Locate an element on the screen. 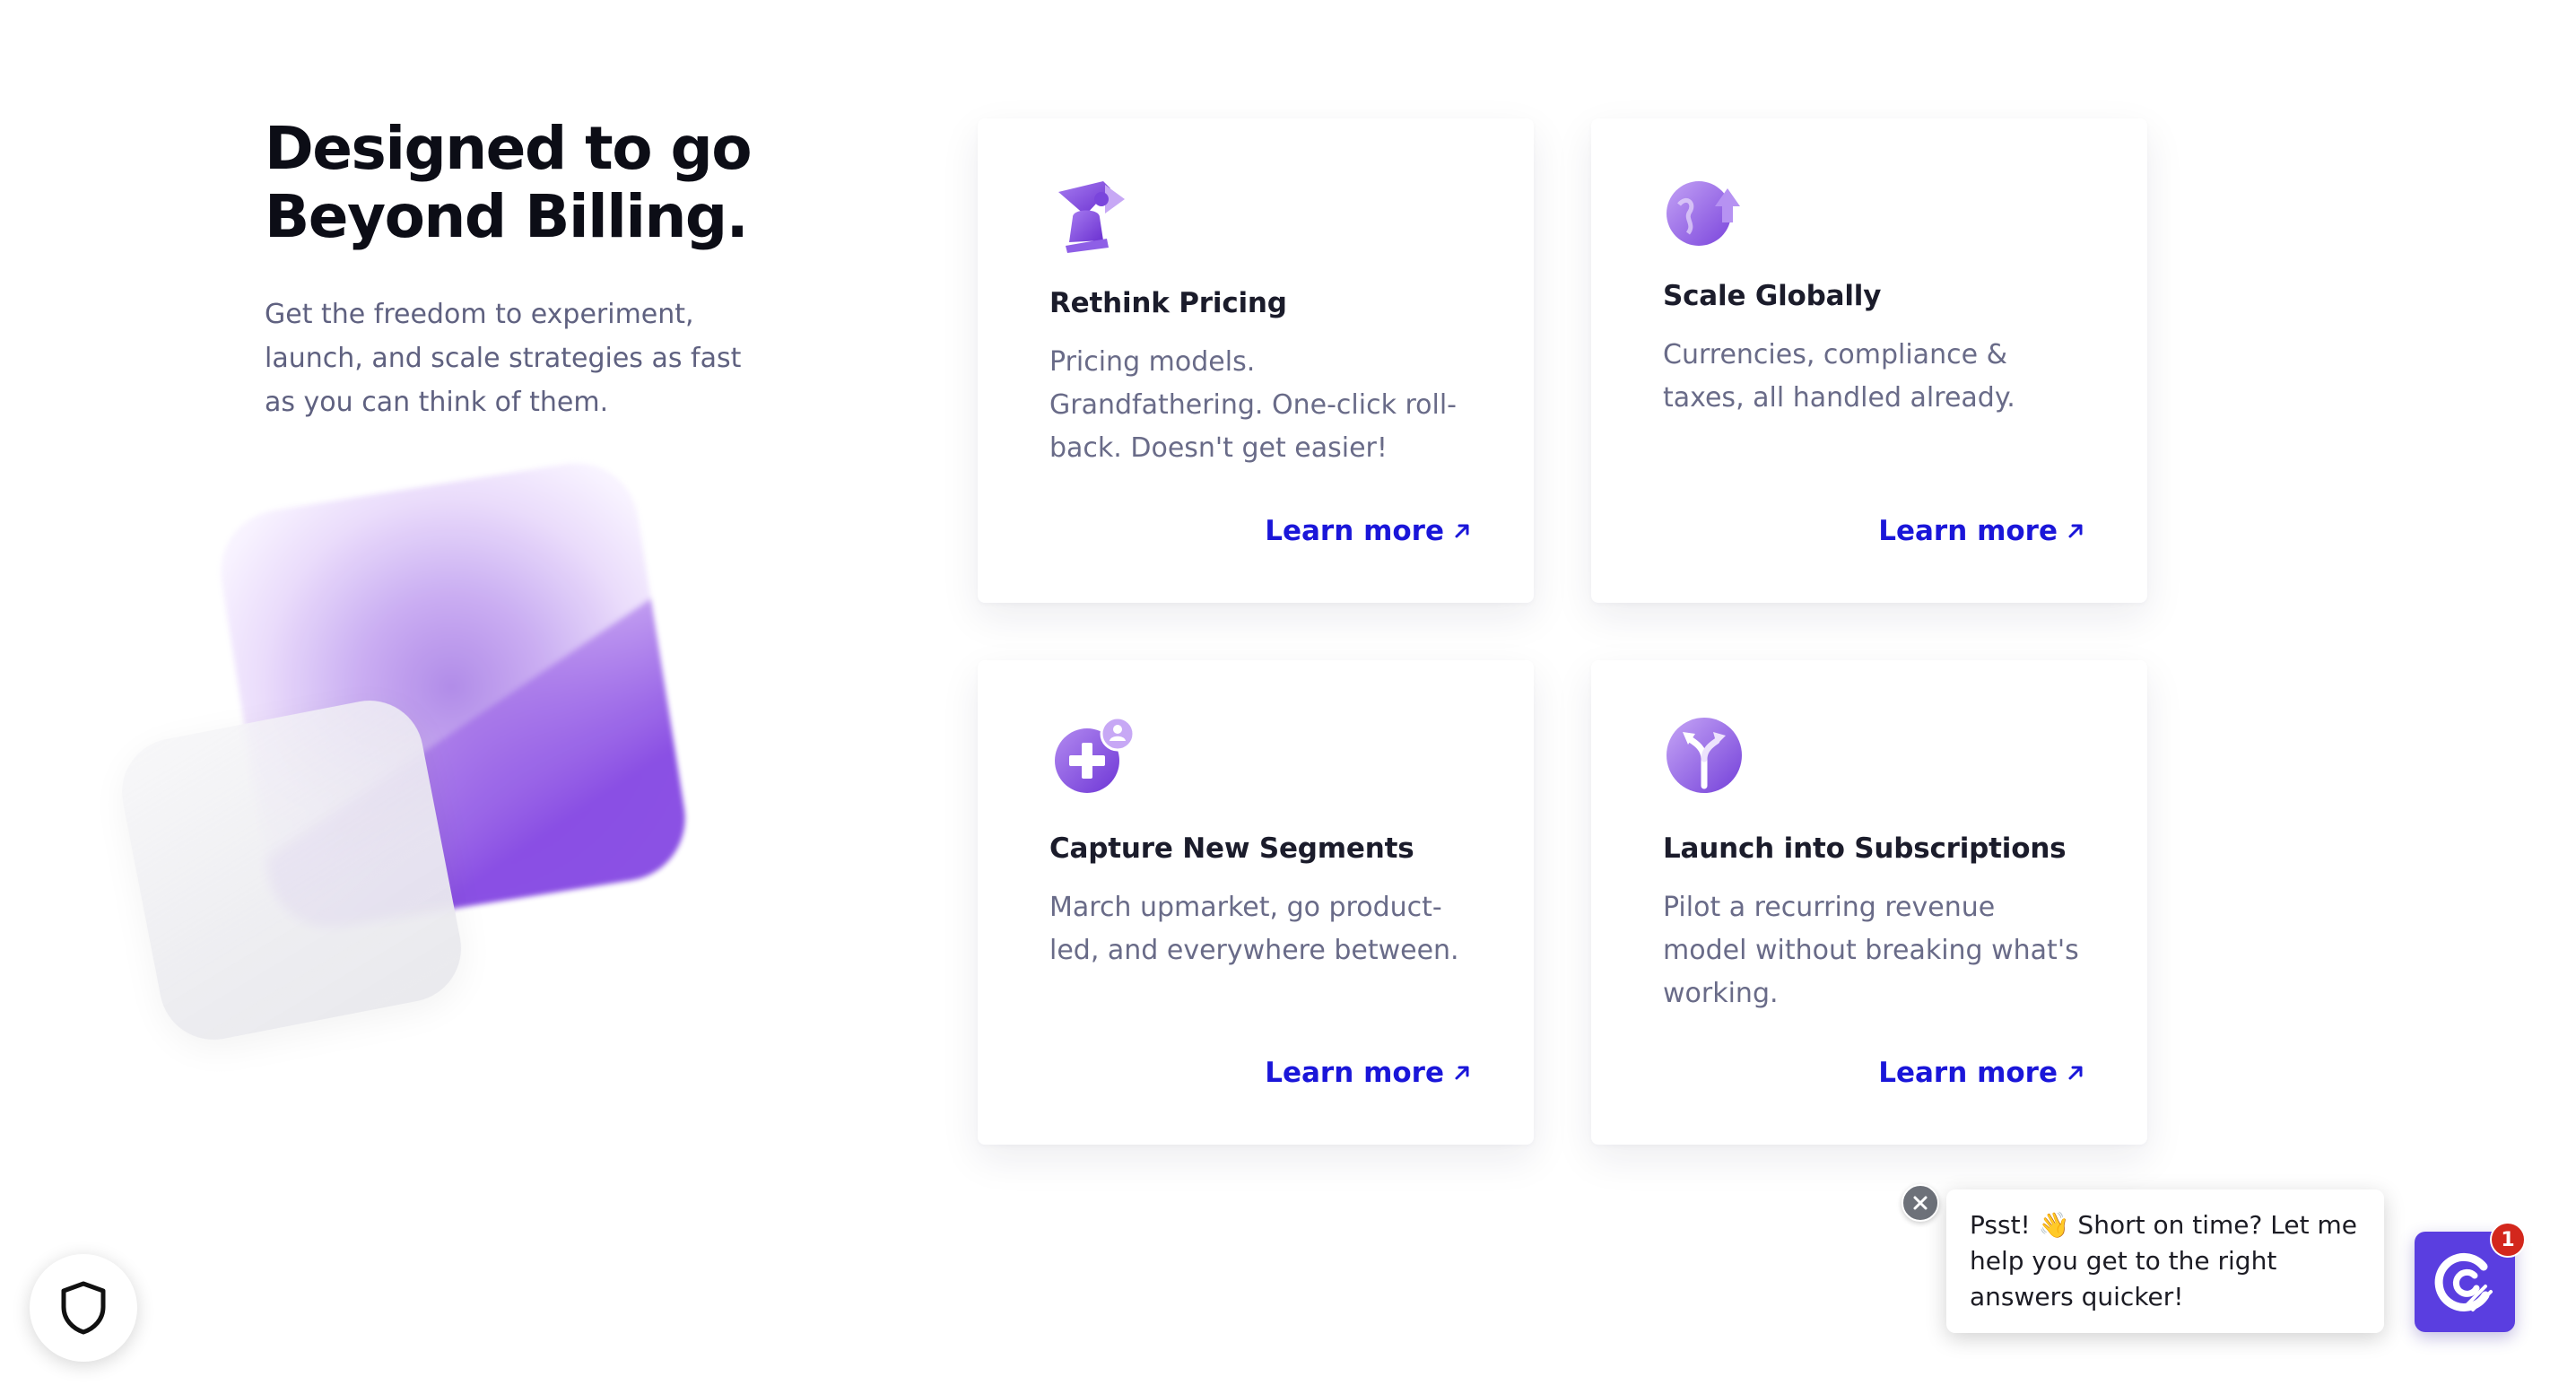 The height and width of the screenshot is (1394, 2576). privacy-settings-button is located at coordinates (83, 1308).